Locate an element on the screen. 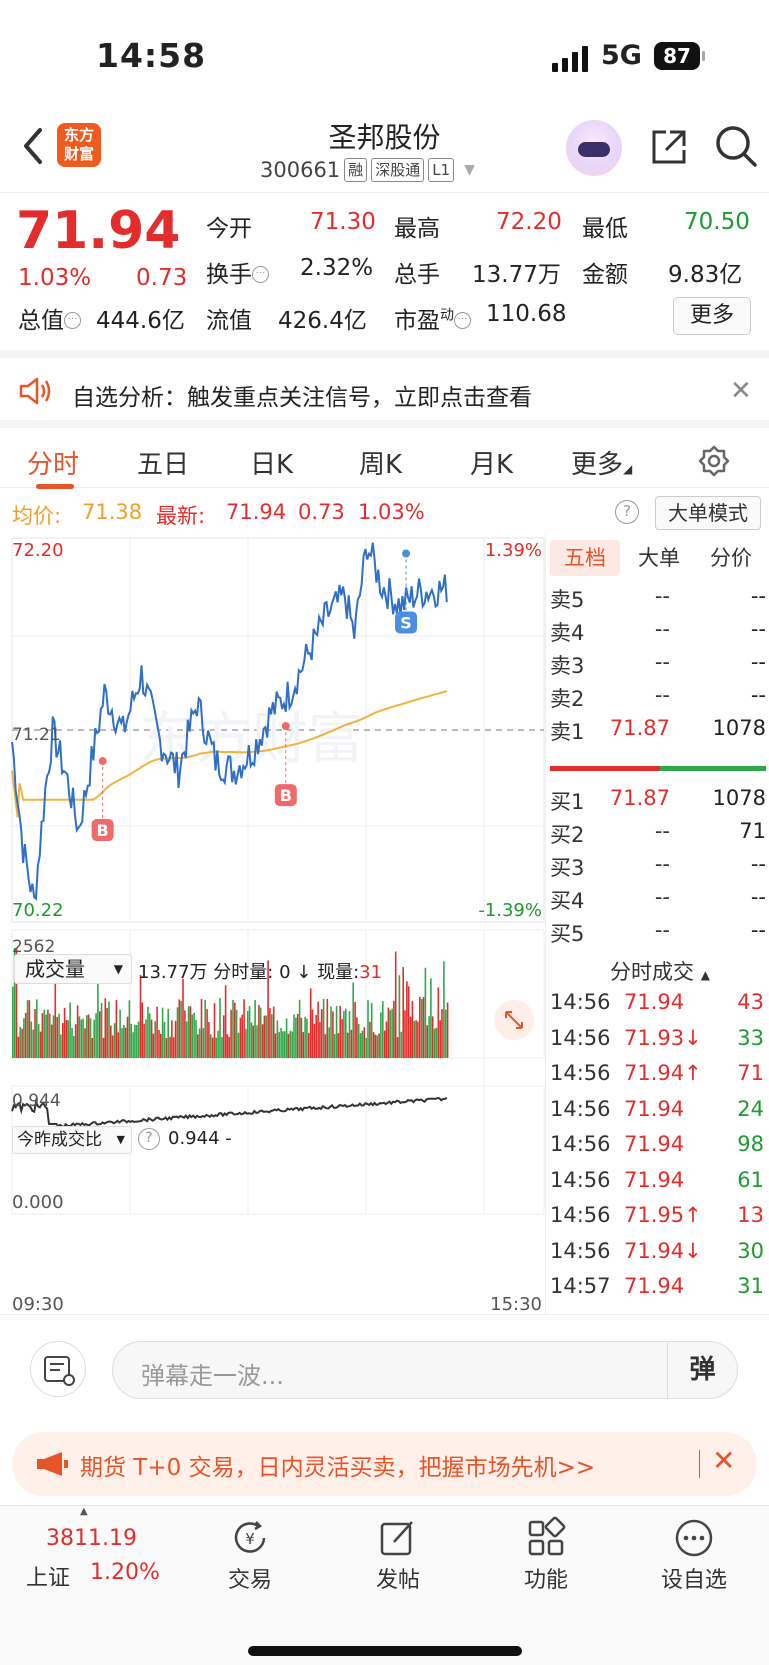  time-start: 09:30 is located at coordinates (38, 1304).